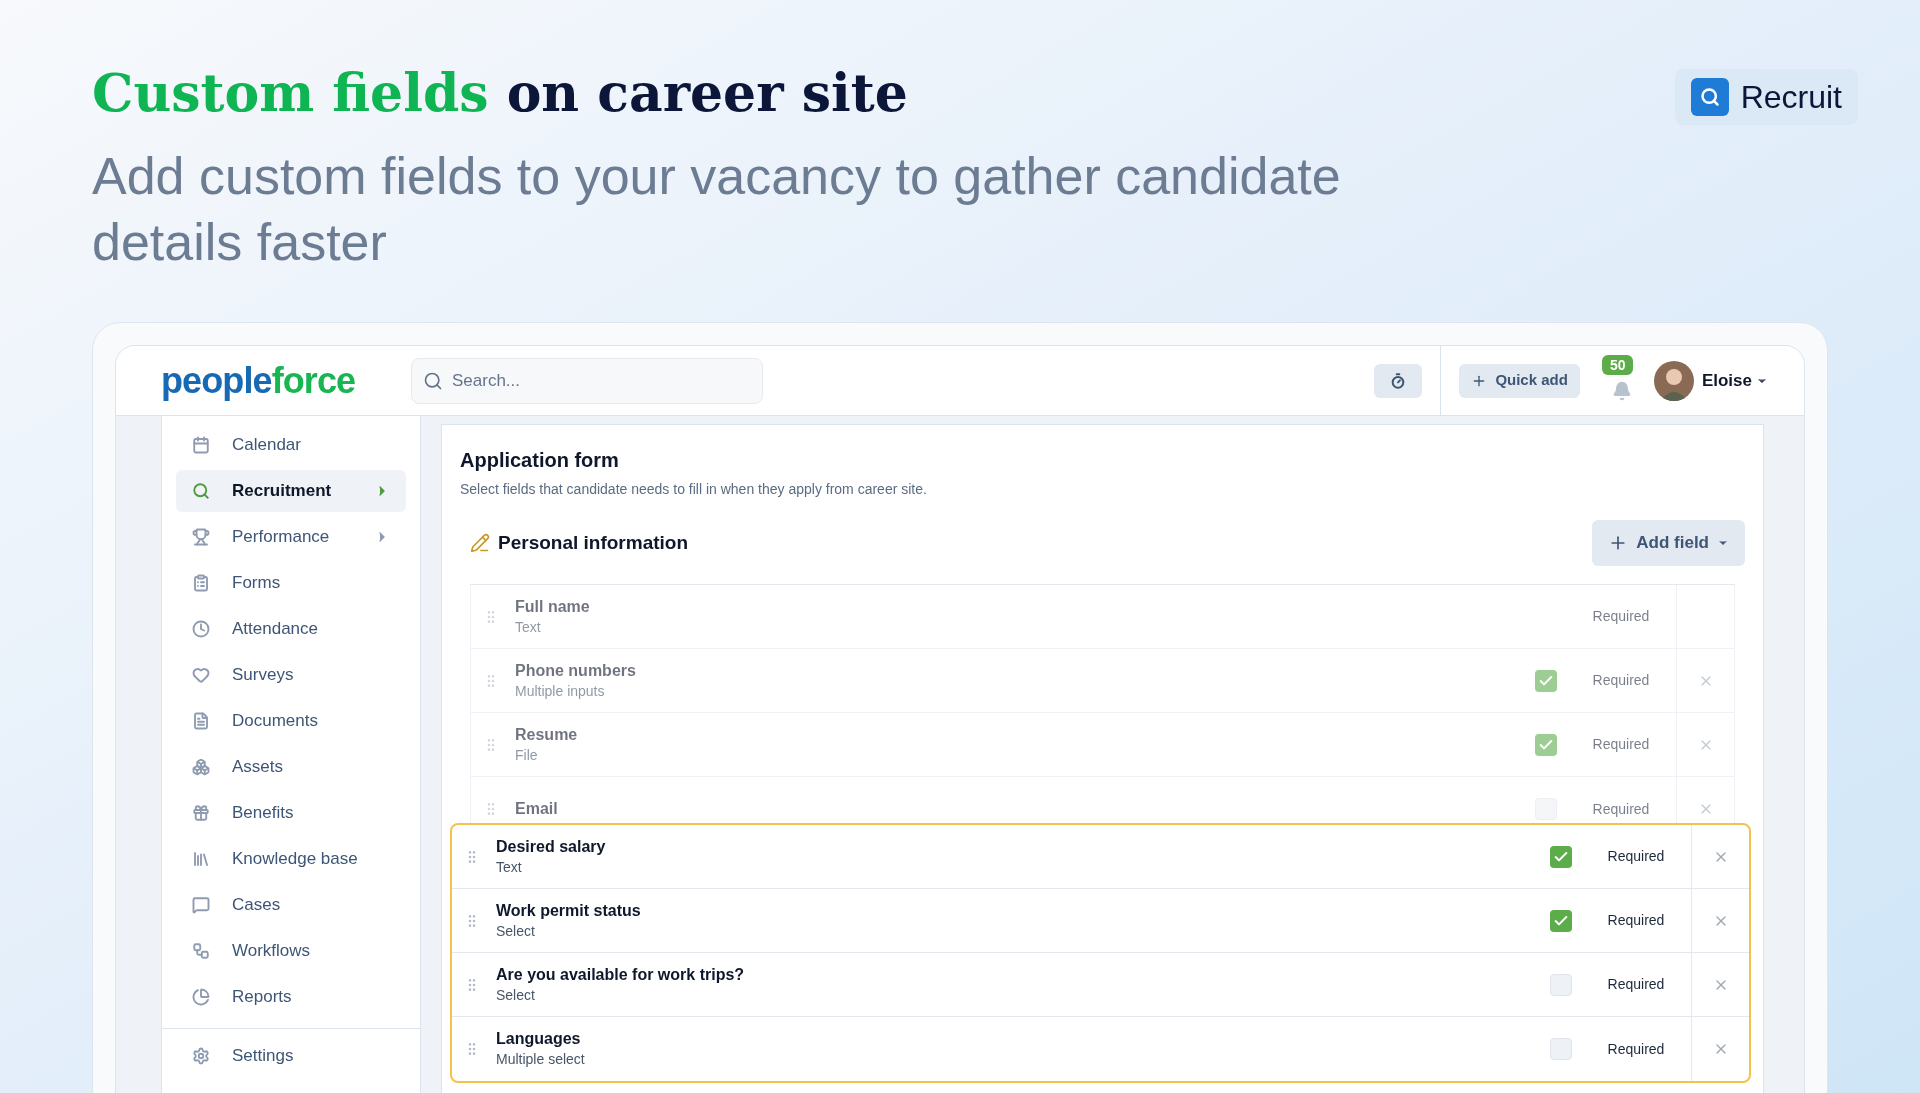 Image resolution: width=1920 pixels, height=1093 pixels. Describe the element at coordinates (201, 537) in the screenshot. I see `trophy-icon` at that location.